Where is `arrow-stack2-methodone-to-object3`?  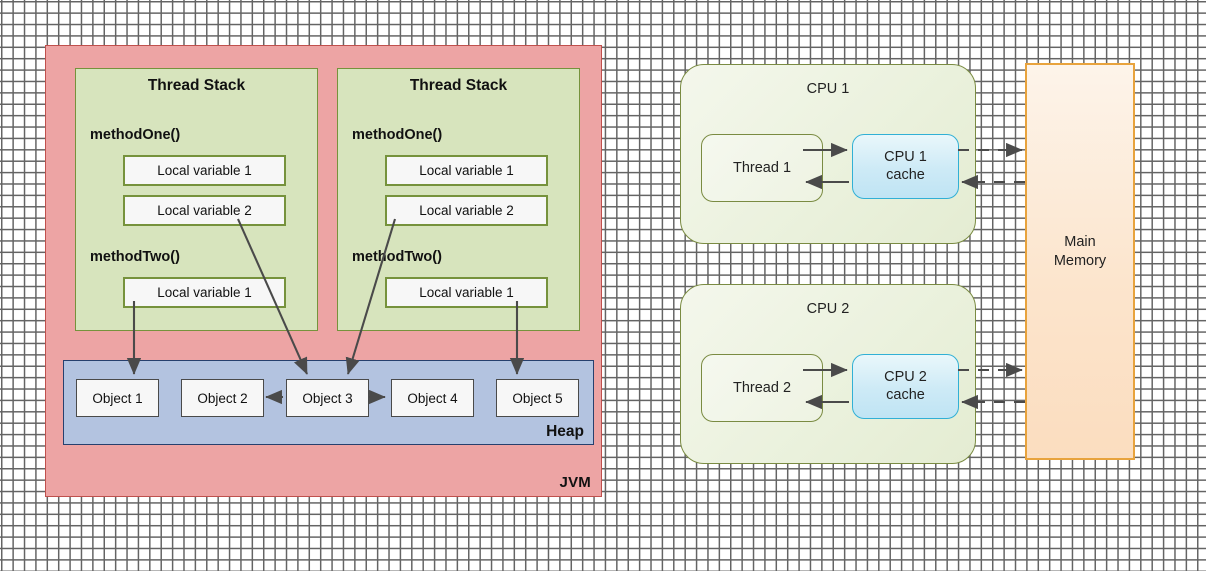
arrow-stack2-methodone-to-object3 is located at coordinates (371, 296).